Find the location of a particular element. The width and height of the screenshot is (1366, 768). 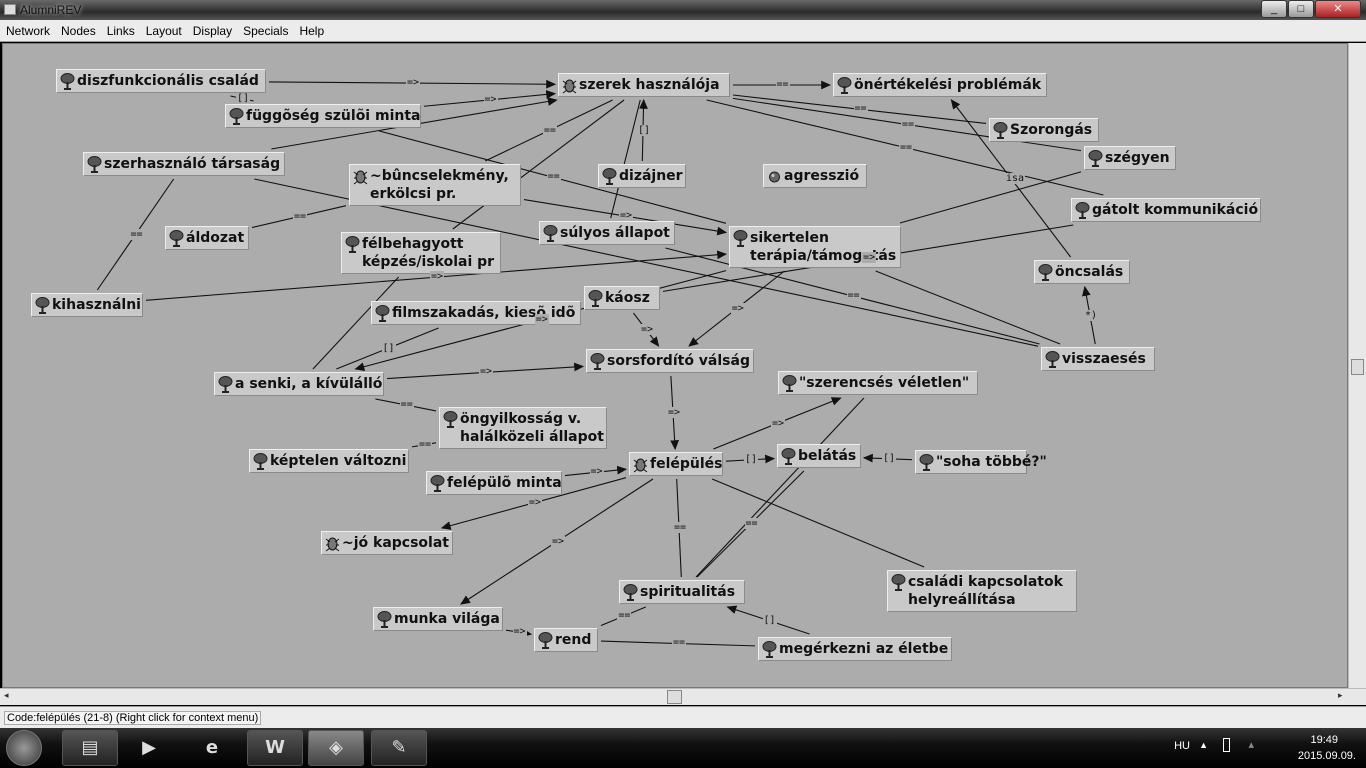

node-n27: felépülés is located at coordinates (676, 464).